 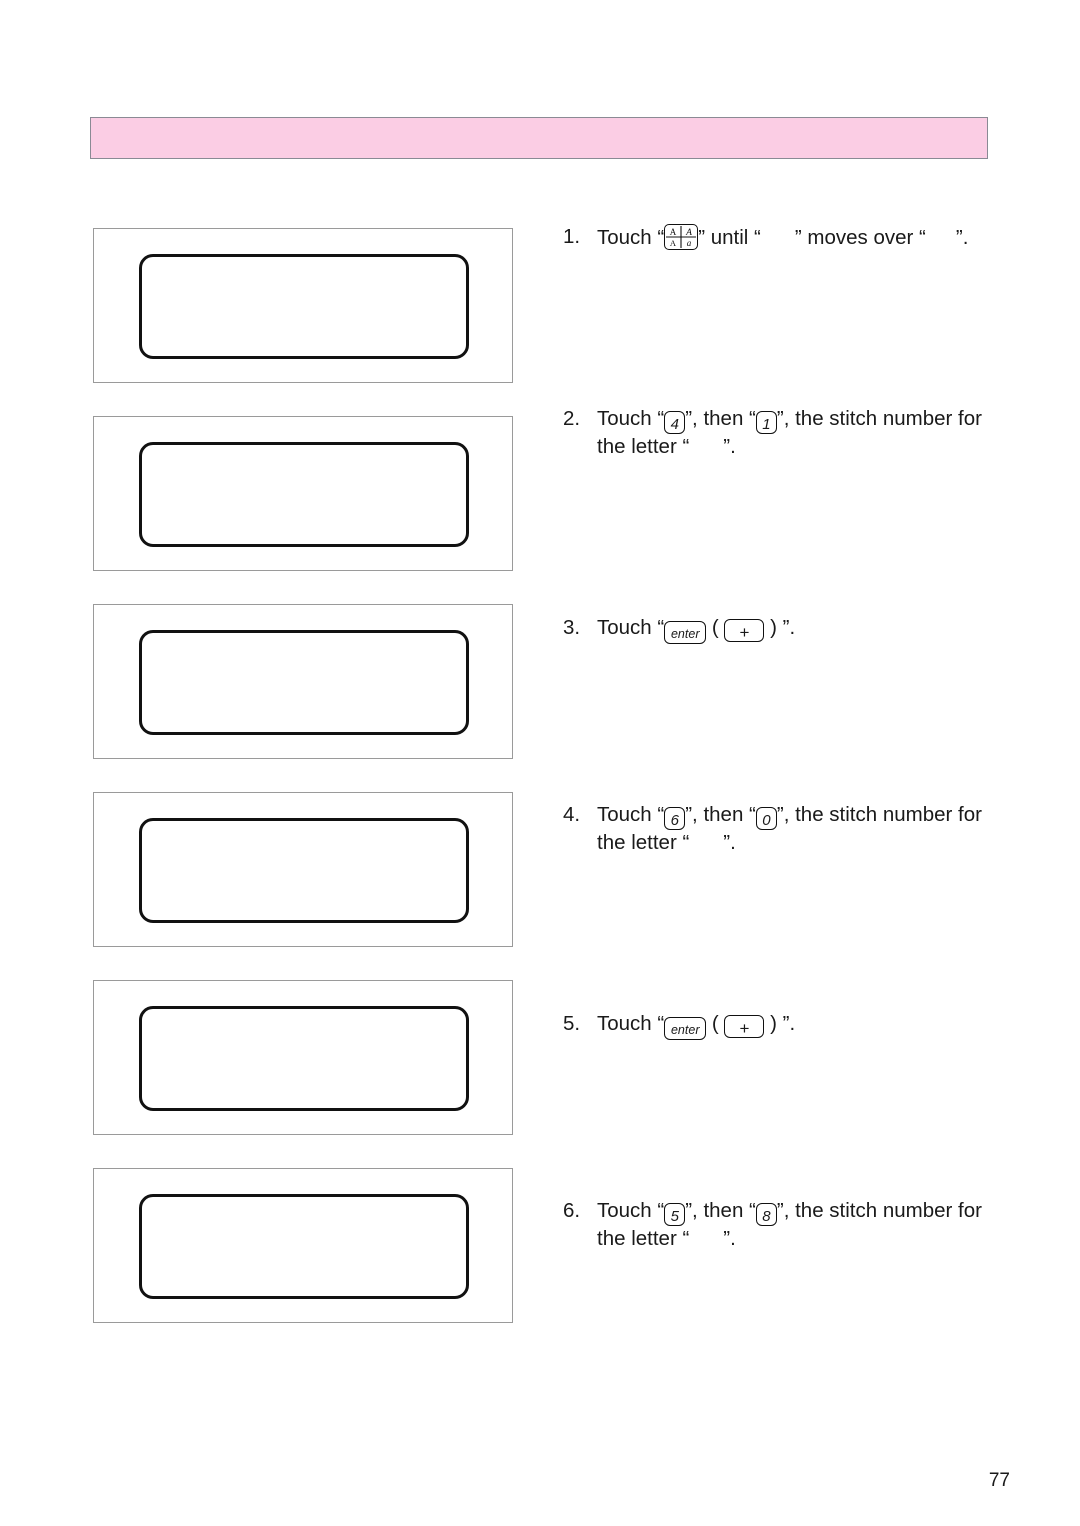 What do you see at coordinates (675, 818) in the screenshot?
I see `number-key-6: 6` at bounding box center [675, 818].